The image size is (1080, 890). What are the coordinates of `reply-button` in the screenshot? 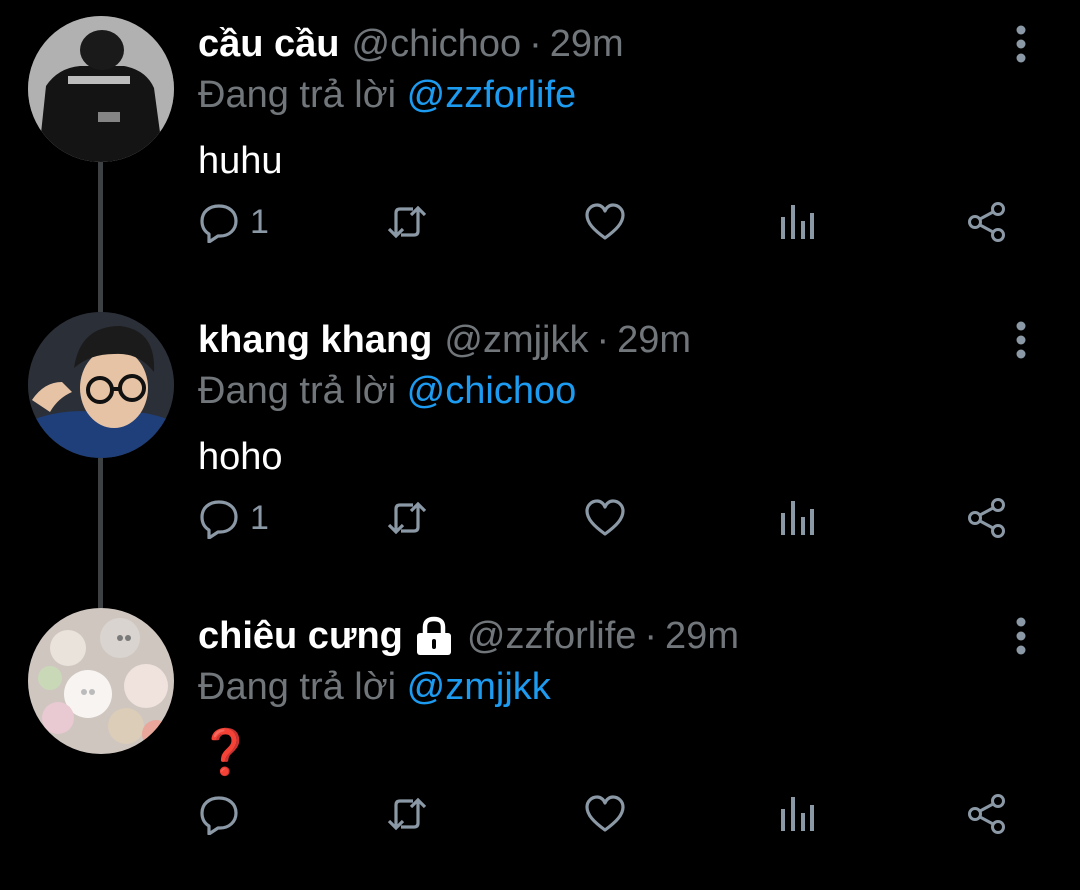 It's located at (224, 814).